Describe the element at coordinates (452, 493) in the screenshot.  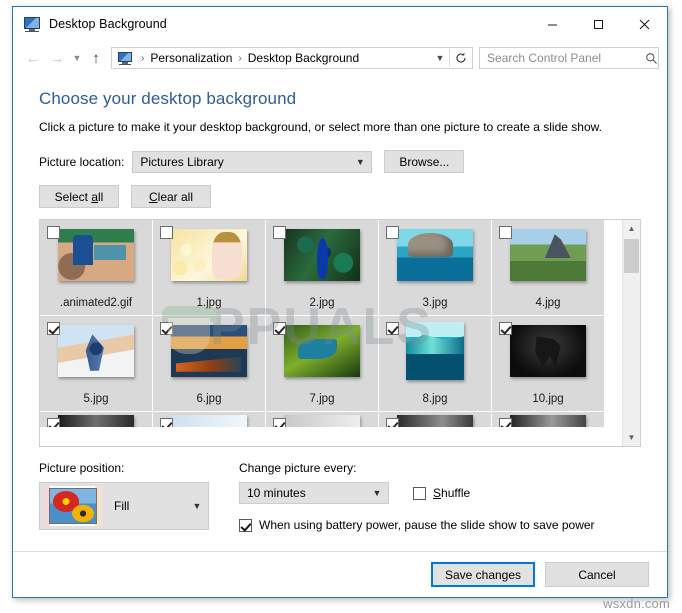
I see `shuffle-label: Shuffle` at that location.